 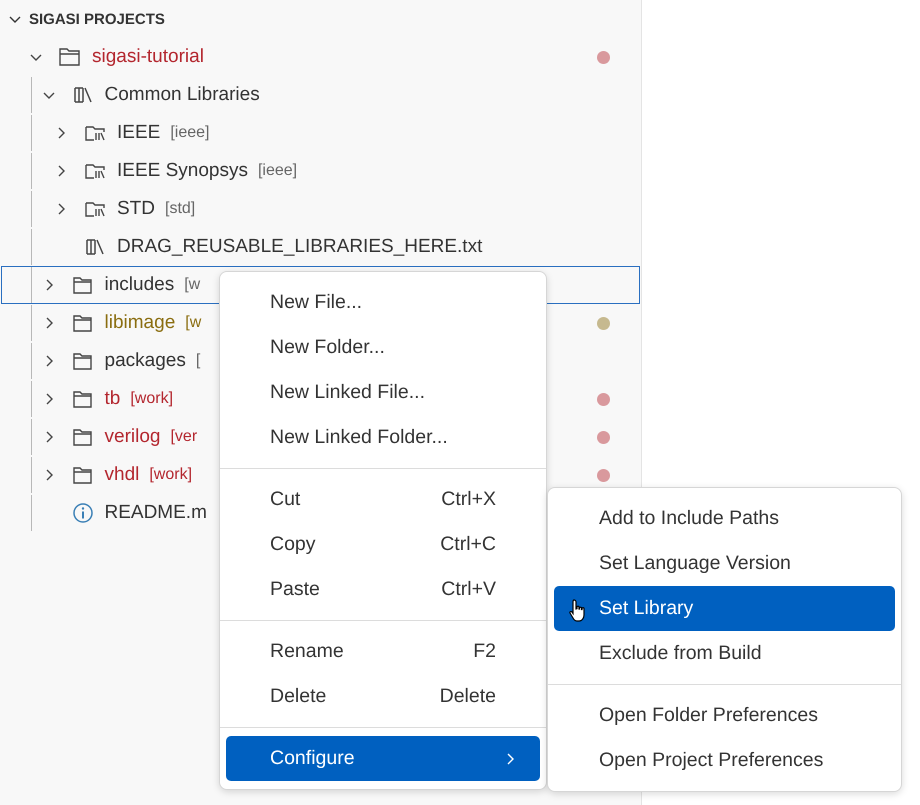 What do you see at coordinates (112, 399) in the screenshot?
I see `tree-item-label: tb` at bounding box center [112, 399].